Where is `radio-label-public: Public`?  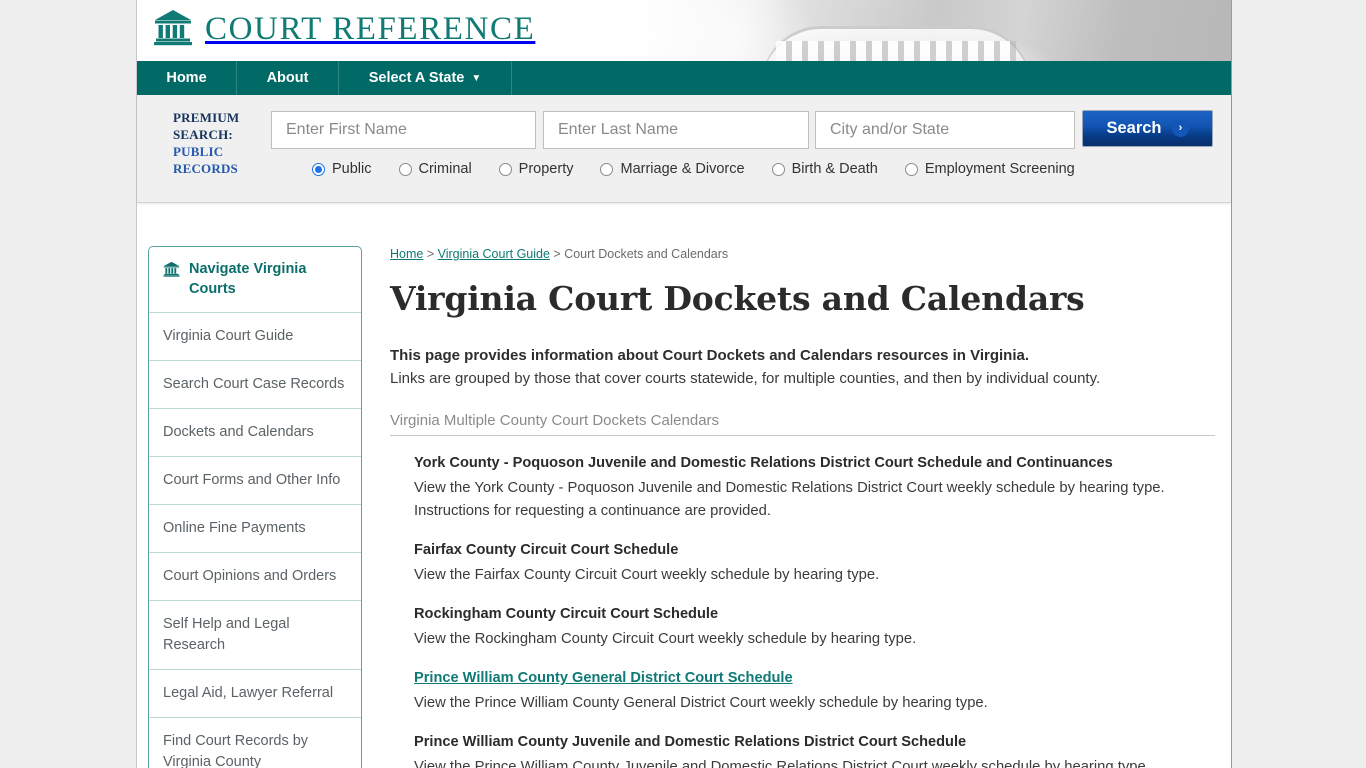
radio-label-public: Public is located at coordinates (352, 169).